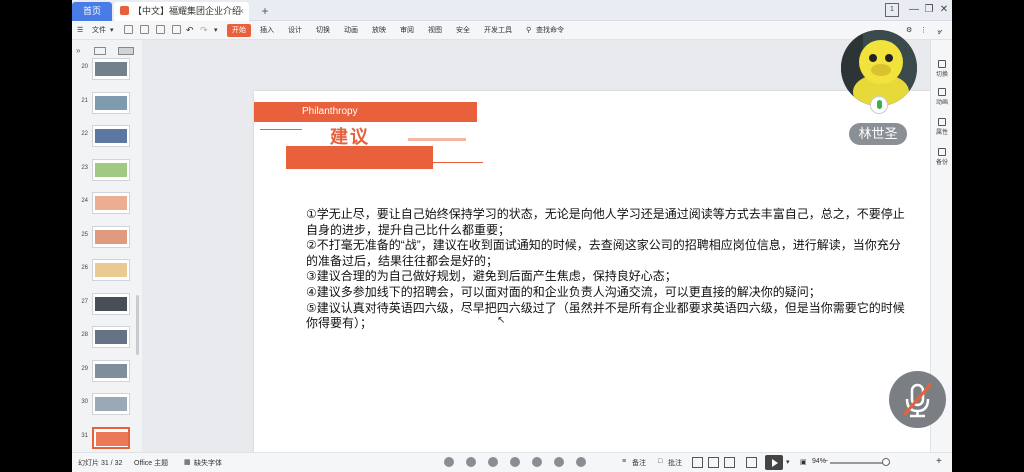  Describe the element at coordinates (84, 402) in the screenshot. I see `thumbnail-number: 30` at that location.